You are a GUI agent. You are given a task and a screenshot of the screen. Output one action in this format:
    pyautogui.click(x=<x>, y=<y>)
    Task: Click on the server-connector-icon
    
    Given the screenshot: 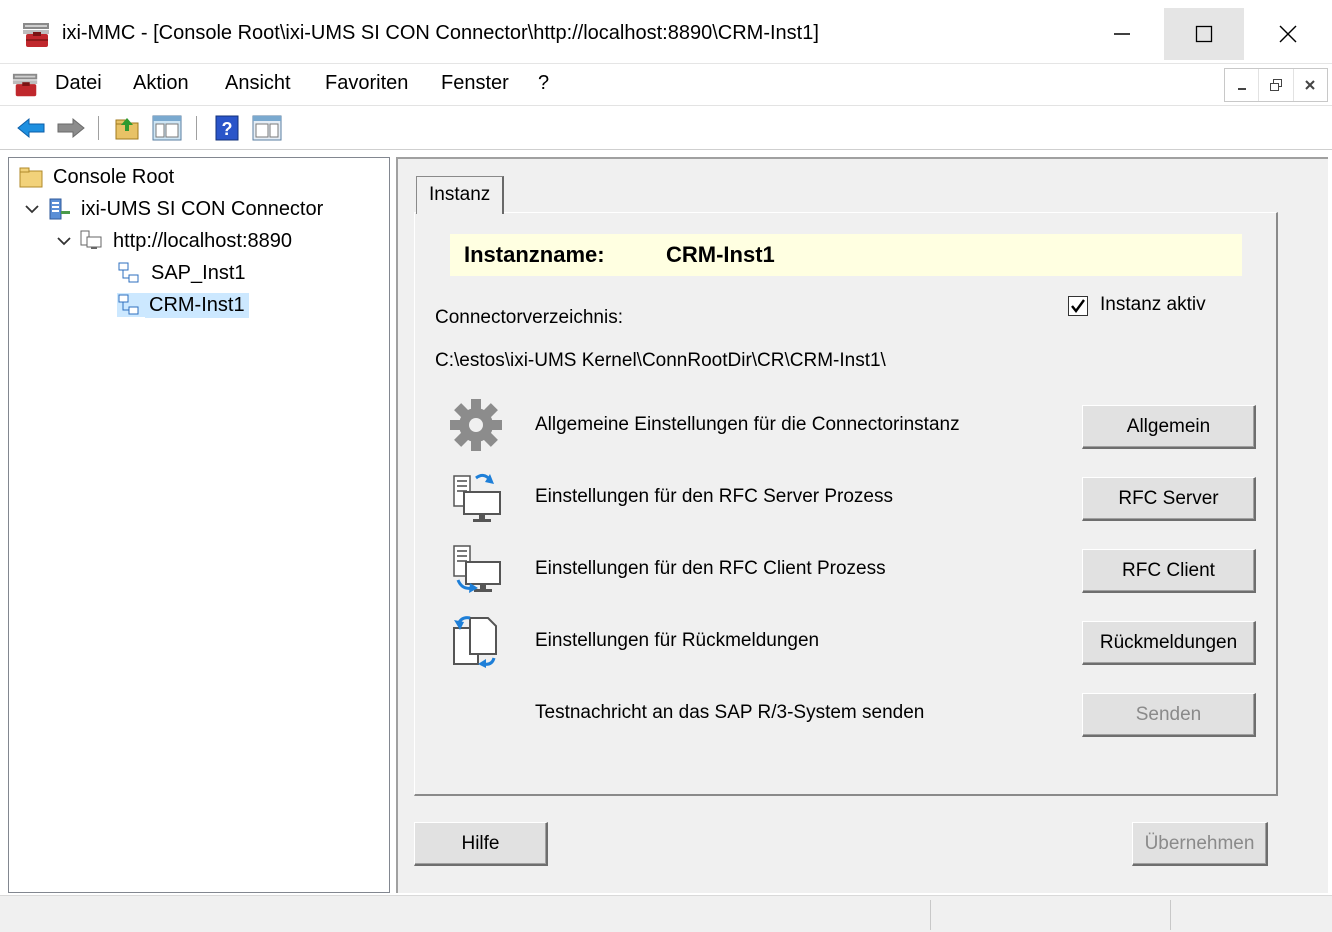 What is the action you would take?
    pyautogui.click(x=59, y=209)
    